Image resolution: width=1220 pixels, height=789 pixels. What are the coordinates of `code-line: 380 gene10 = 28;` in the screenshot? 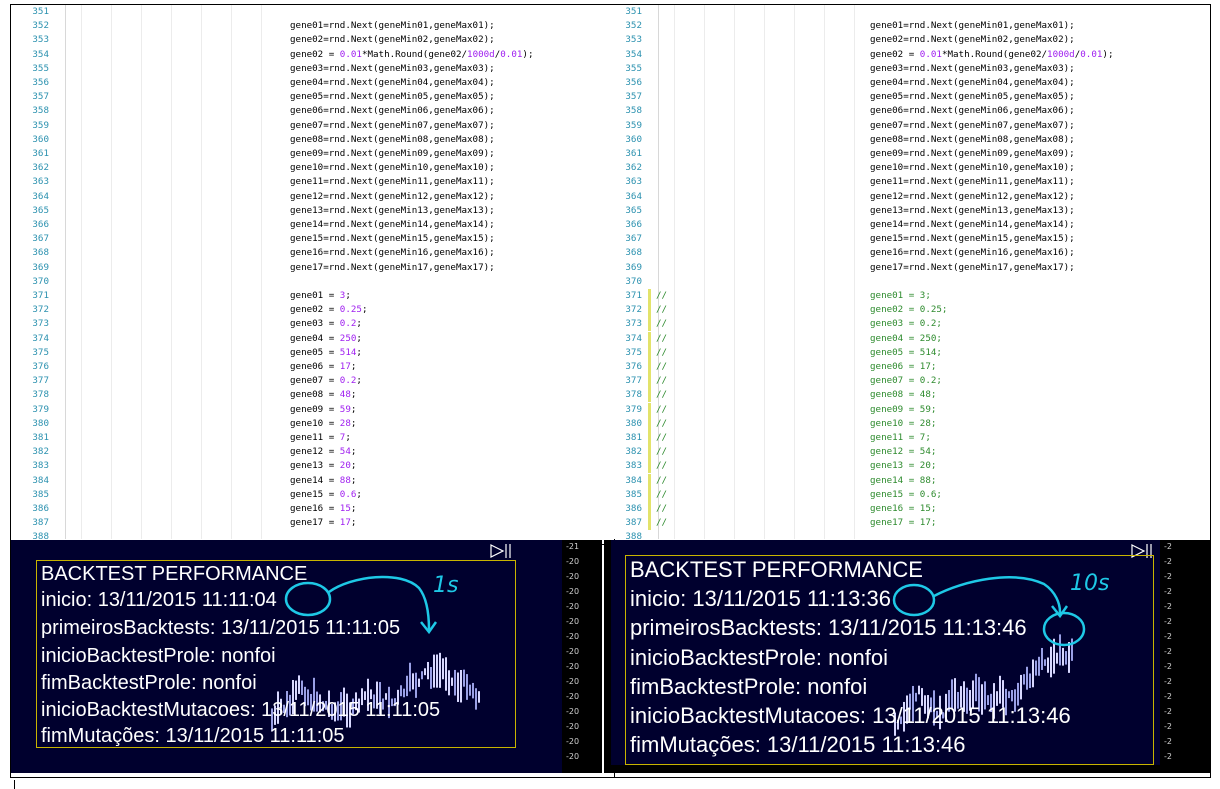 It's located at (306, 424).